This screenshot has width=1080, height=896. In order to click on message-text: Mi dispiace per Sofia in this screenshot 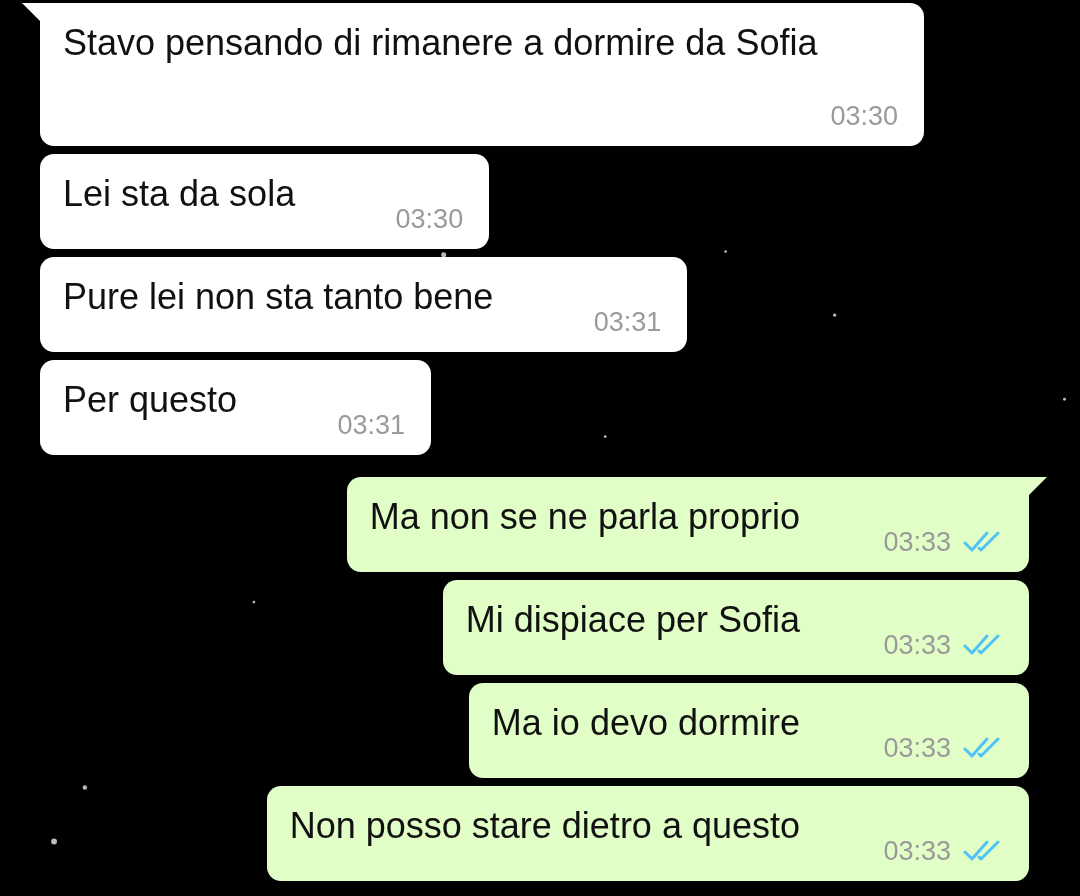, I will do `click(632, 619)`.